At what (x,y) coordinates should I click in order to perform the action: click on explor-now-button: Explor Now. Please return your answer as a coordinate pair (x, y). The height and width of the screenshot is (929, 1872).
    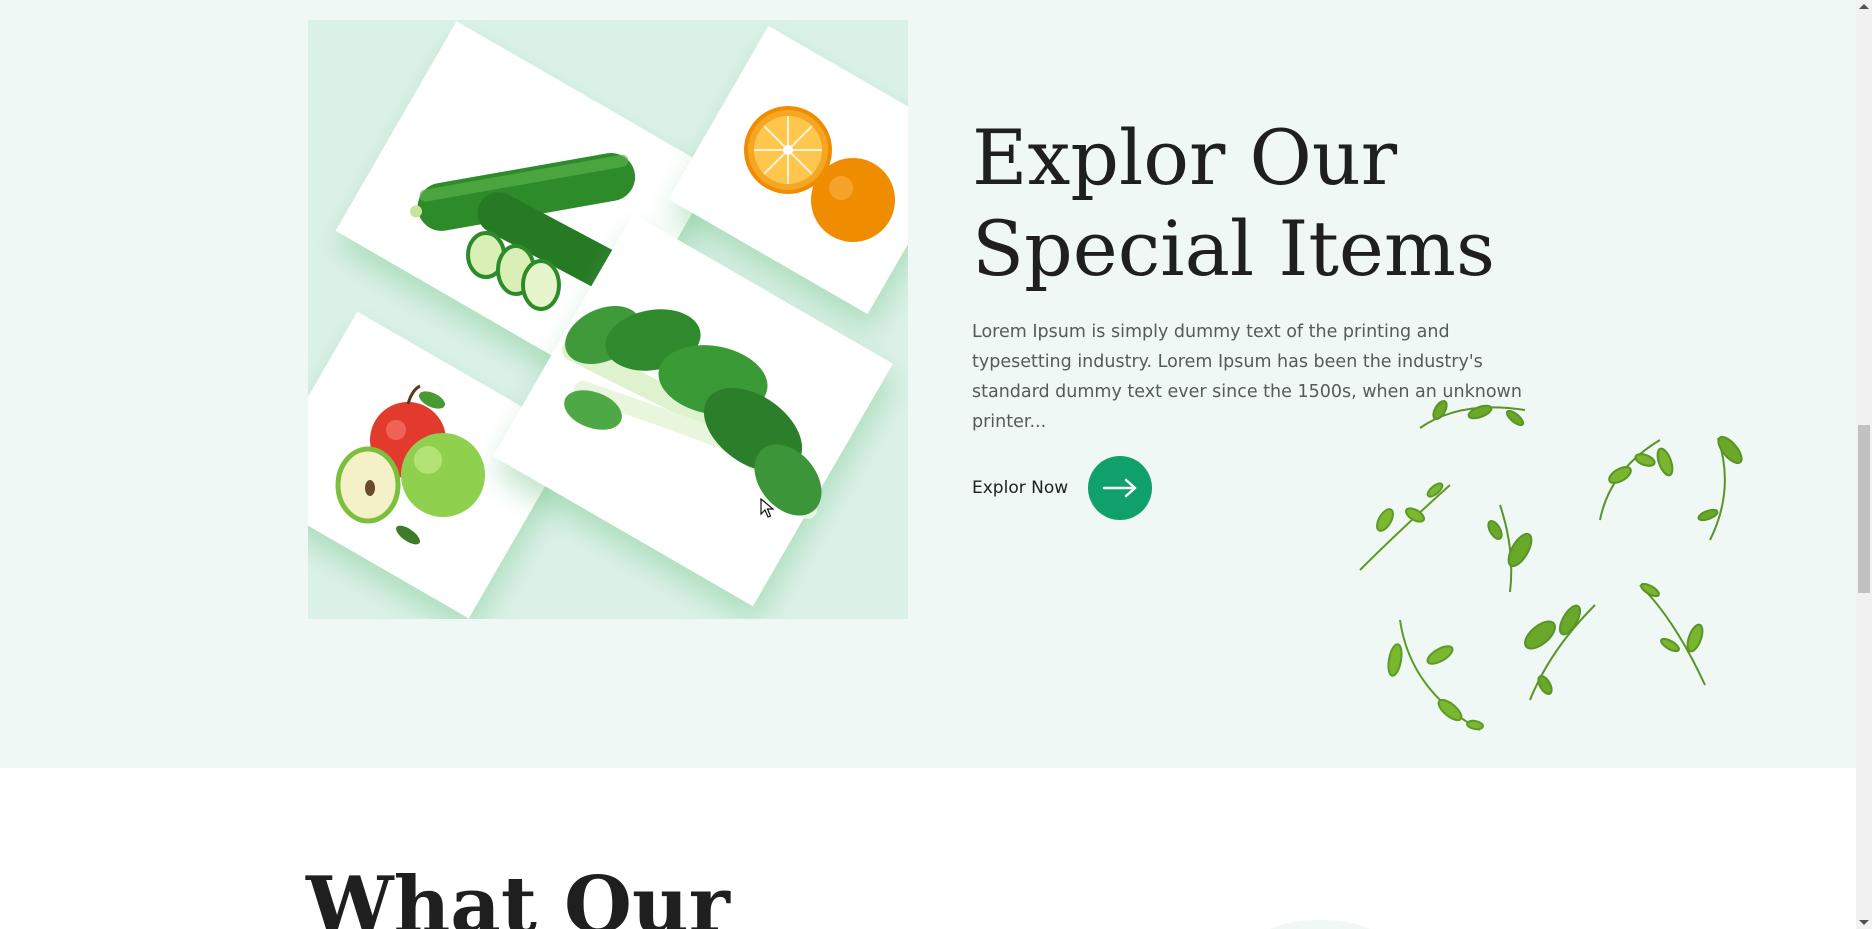
    Looking at the image, I should click on (1062, 488).